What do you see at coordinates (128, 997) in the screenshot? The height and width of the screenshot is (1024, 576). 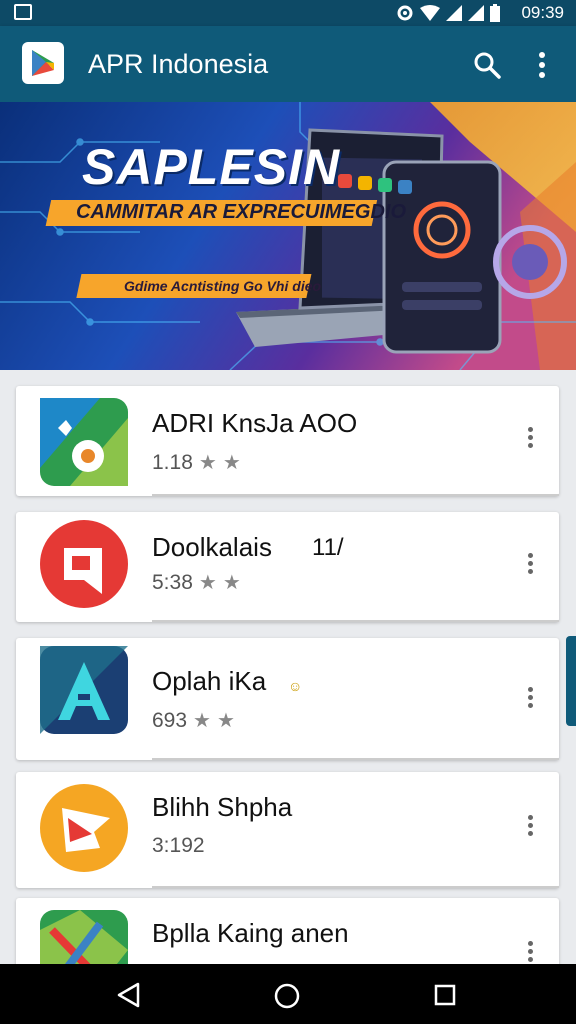 I see `back-icon` at bounding box center [128, 997].